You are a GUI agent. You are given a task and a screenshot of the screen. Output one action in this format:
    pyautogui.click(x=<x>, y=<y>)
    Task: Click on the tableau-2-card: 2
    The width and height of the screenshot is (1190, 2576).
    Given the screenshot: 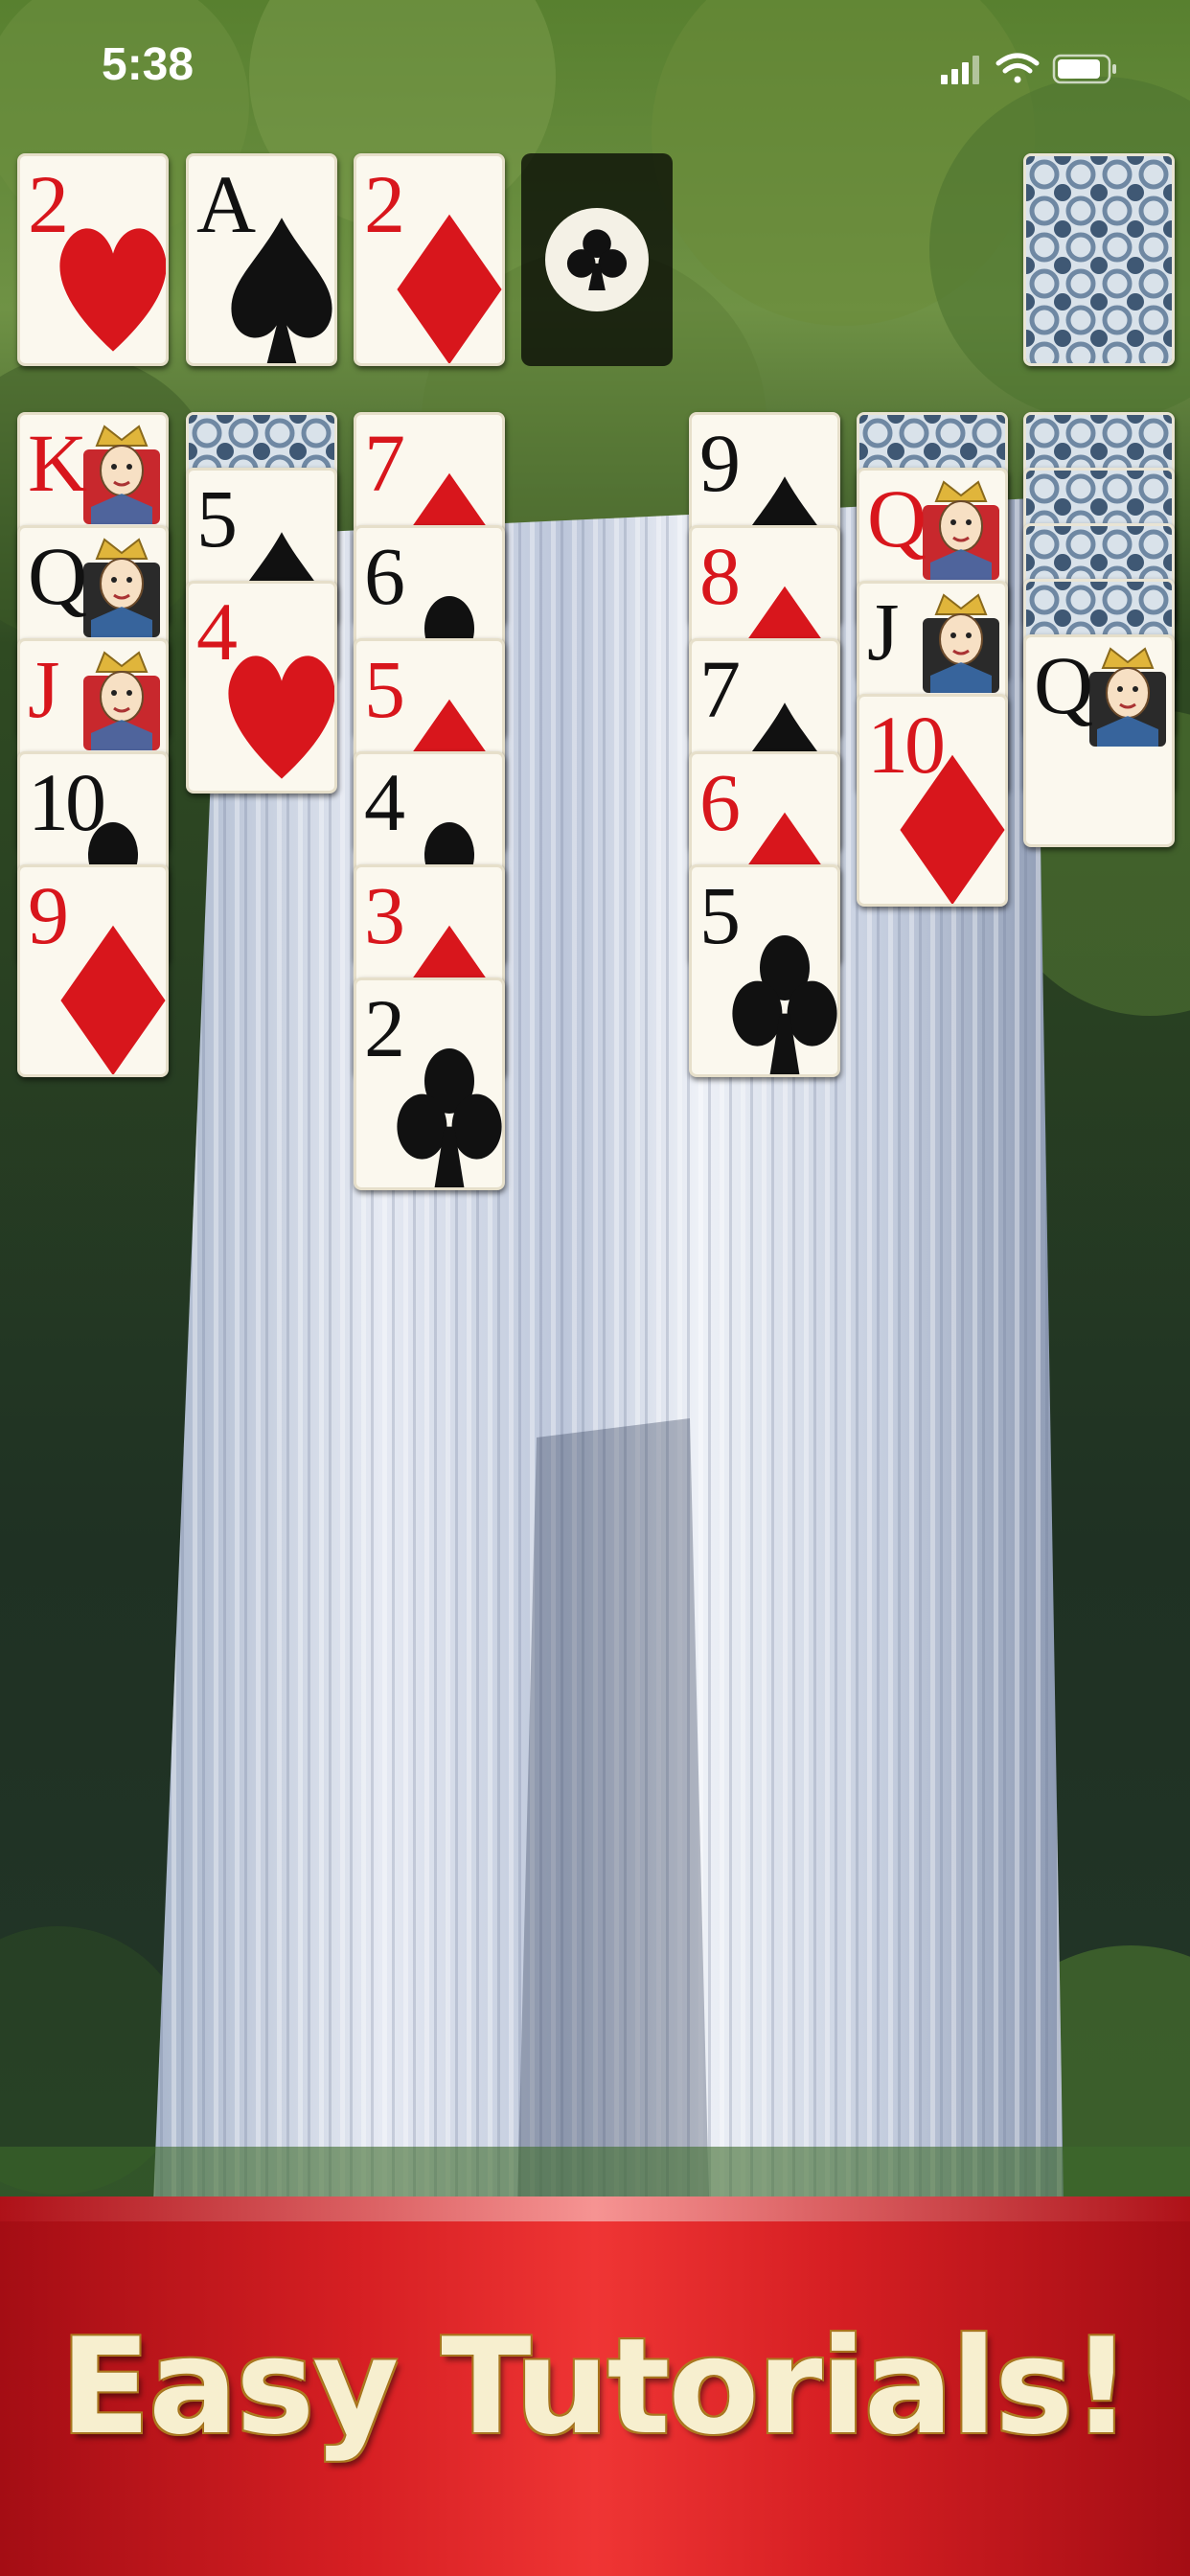 What is the action you would take?
    pyautogui.click(x=429, y=1084)
    